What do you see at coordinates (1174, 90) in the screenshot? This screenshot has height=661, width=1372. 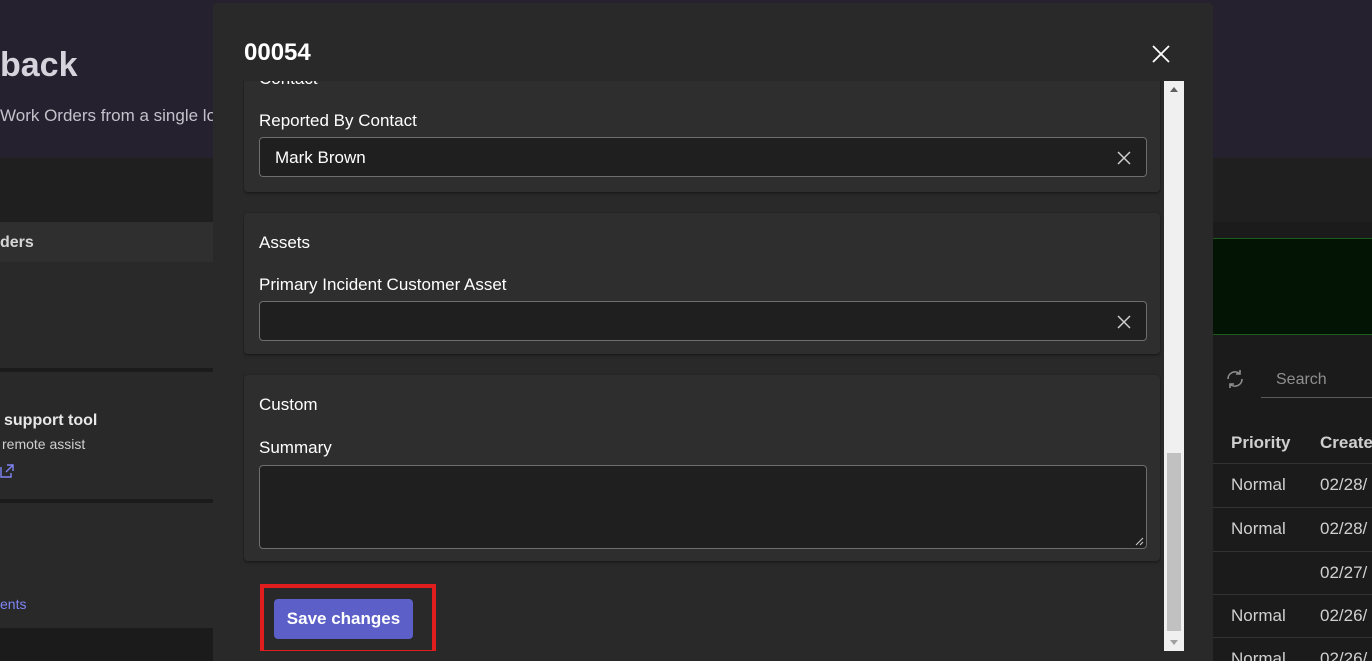 I see `scroll-up-arrow-icon` at bounding box center [1174, 90].